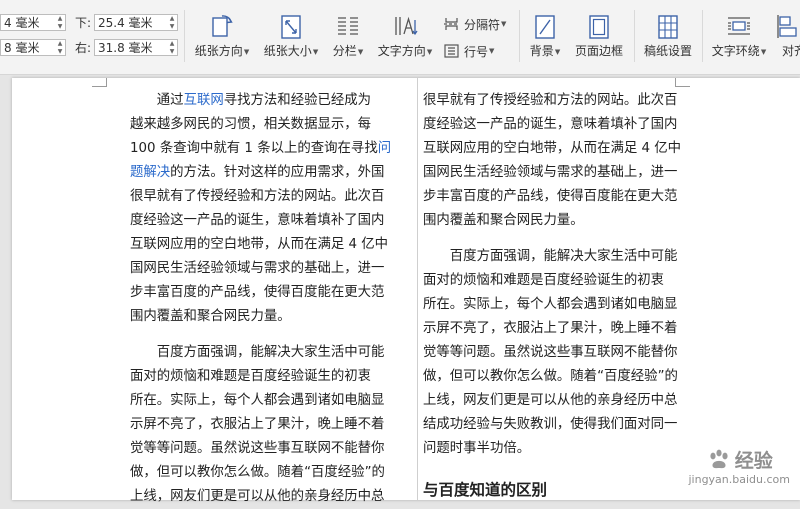  I want to click on text-line: 度经验这一产品的诞生，意味着填补了国内, so click(259, 221).